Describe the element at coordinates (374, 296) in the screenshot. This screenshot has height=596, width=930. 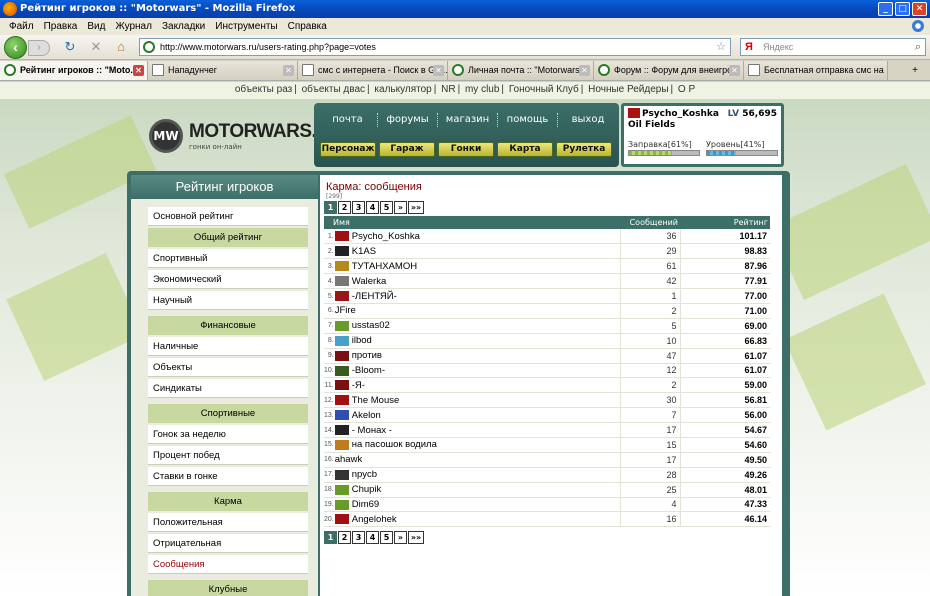
I see `player-name: -ЛЕНТЯЙ-` at that location.